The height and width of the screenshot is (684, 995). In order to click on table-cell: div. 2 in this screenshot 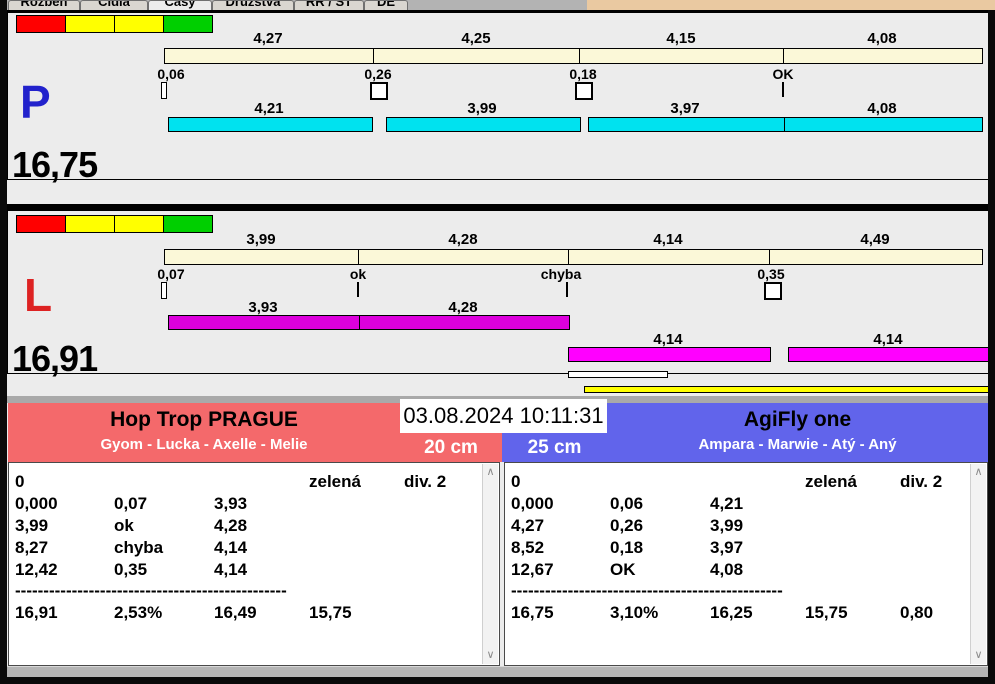, I will do `click(425, 481)`.